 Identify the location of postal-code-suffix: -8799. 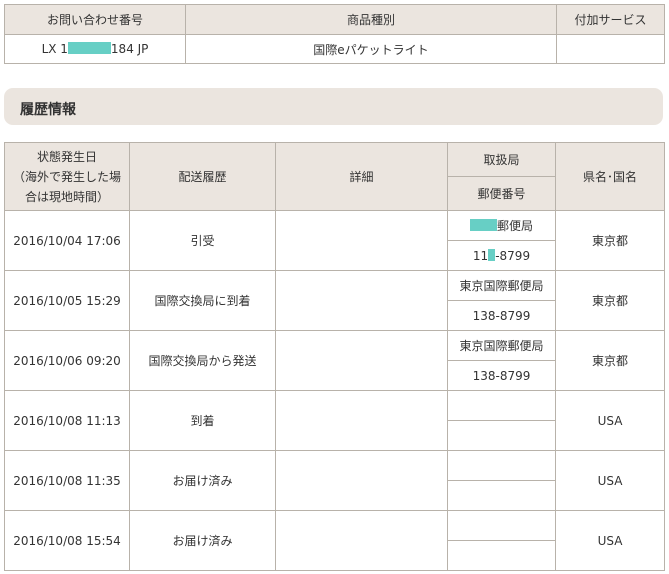
(513, 255).